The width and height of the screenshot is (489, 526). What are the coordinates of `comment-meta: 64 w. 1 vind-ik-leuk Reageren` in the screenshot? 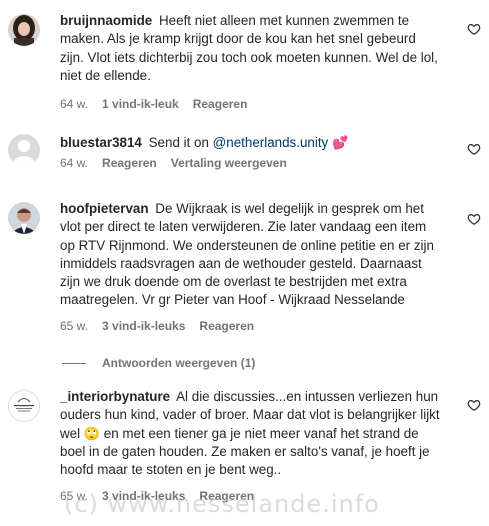 It's located at (250, 104).